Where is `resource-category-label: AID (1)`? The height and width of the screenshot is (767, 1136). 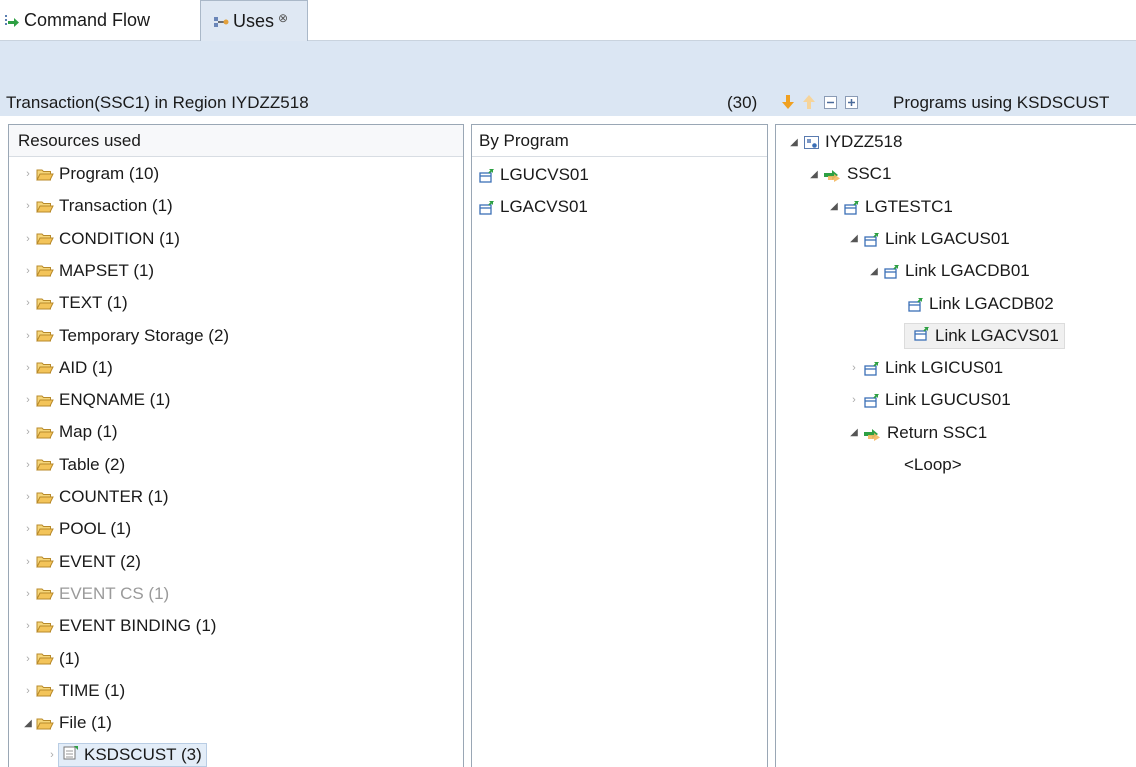
resource-category-label: AID (1) is located at coordinates (86, 367).